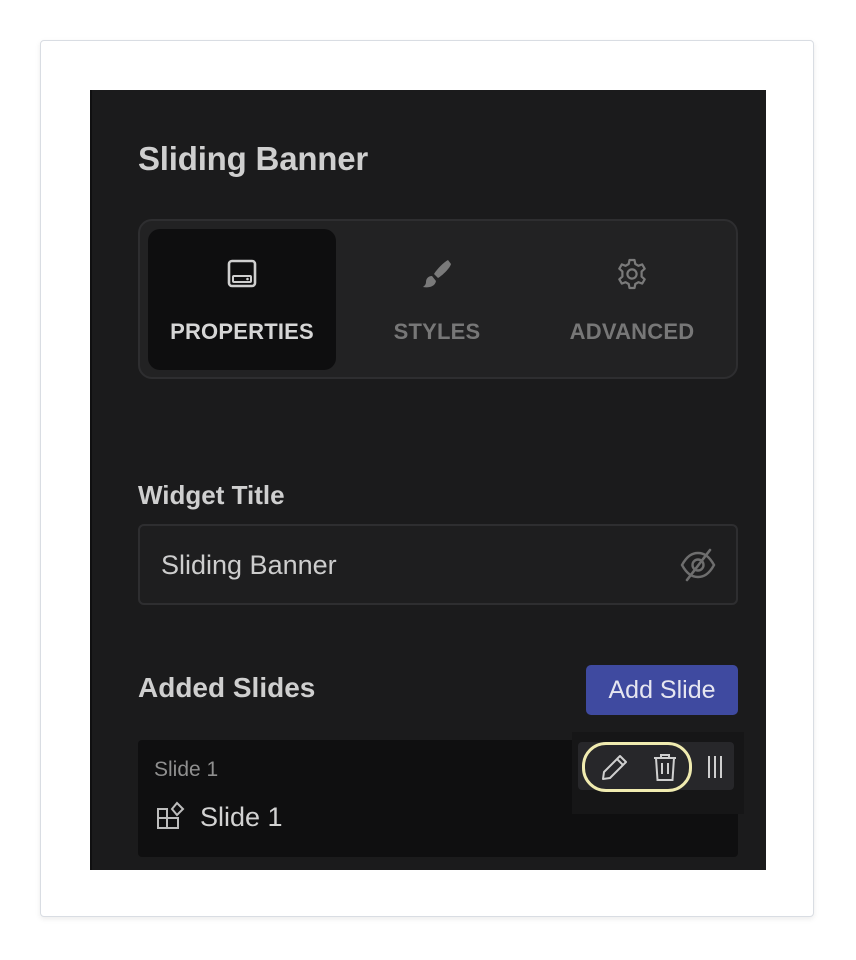 The height and width of the screenshot is (960, 856). Describe the element at coordinates (227, 687) in the screenshot. I see `added-slides-label: Added Slides` at that location.